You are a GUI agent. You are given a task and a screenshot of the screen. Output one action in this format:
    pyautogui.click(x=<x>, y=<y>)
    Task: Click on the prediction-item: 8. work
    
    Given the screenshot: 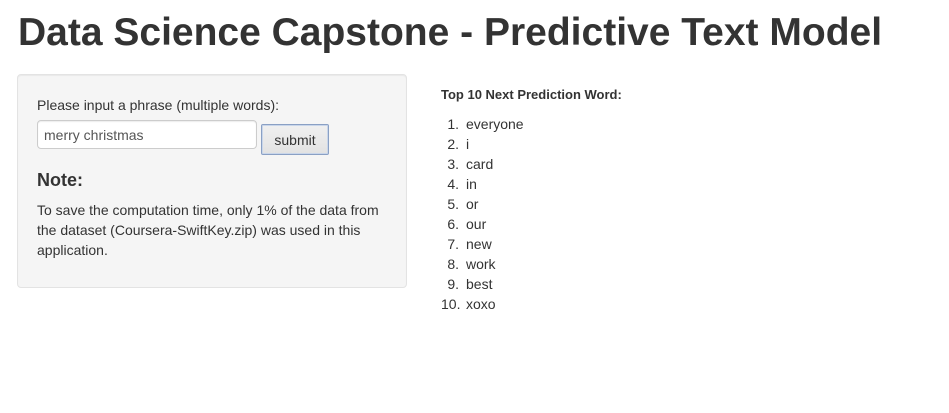 What is the action you would take?
    pyautogui.click(x=482, y=264)
    